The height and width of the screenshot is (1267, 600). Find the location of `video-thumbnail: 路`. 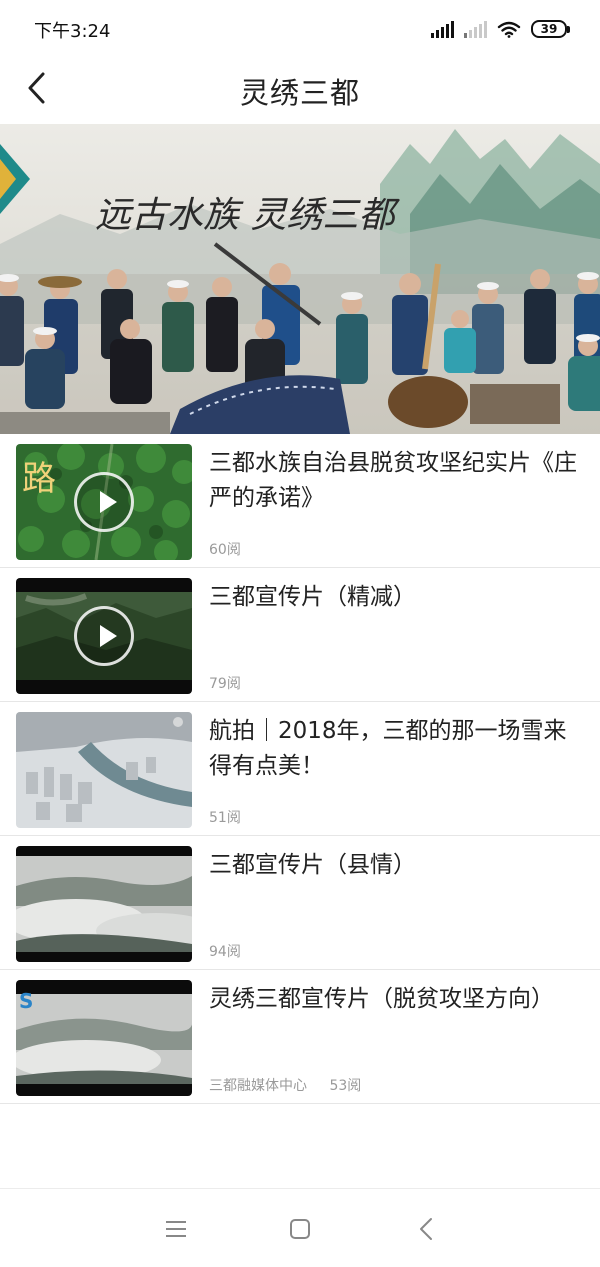

video-thumbnail: 路 is located at coordinates (104, 502).